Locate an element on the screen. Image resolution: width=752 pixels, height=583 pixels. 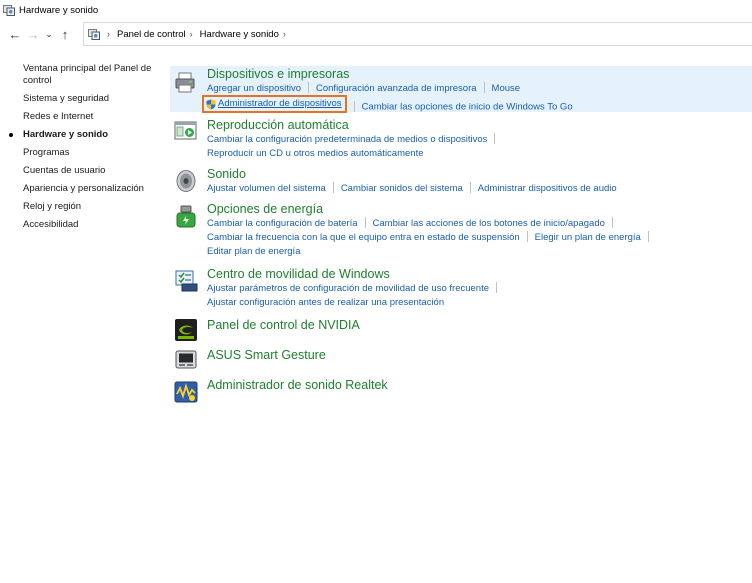
category-title: Reproducción automática is located at coordinates (479, 125).